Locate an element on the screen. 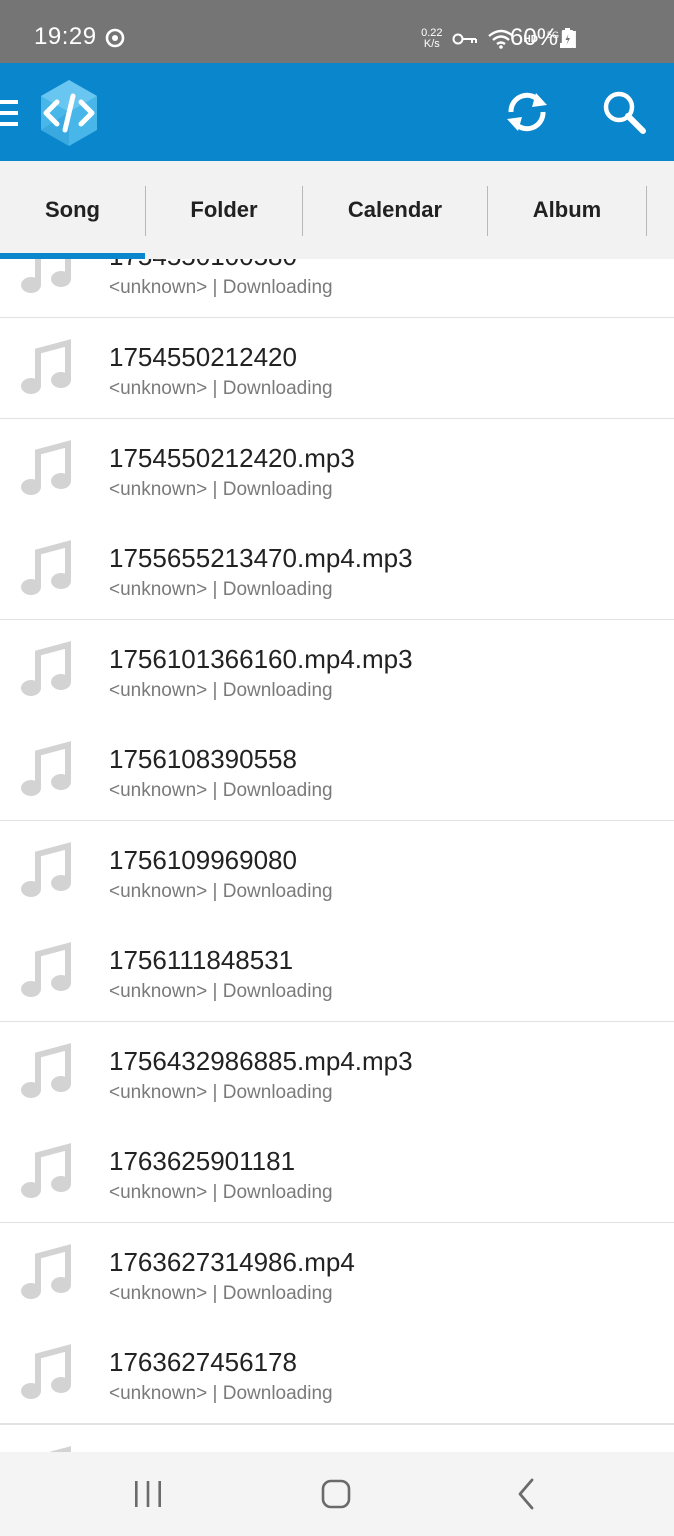 Image resolution: width=674 pixels, height=1536 pixels. tab-divider is located at coordinates (646, 211).